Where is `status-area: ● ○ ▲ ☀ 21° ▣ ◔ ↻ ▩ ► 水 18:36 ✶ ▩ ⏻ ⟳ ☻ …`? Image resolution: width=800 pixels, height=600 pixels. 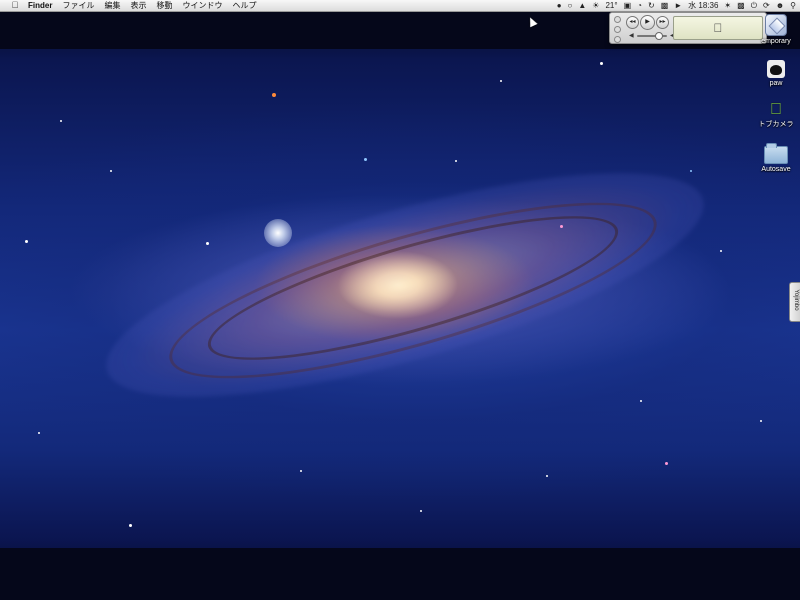 status-area: ● ○ ▲ ☀ 21° ▣ ◔ ↻ ▩ ► 水 18:36 ✶ ▩ ⏻ ⟳ ☻ … is located at coordinates (673, 5).